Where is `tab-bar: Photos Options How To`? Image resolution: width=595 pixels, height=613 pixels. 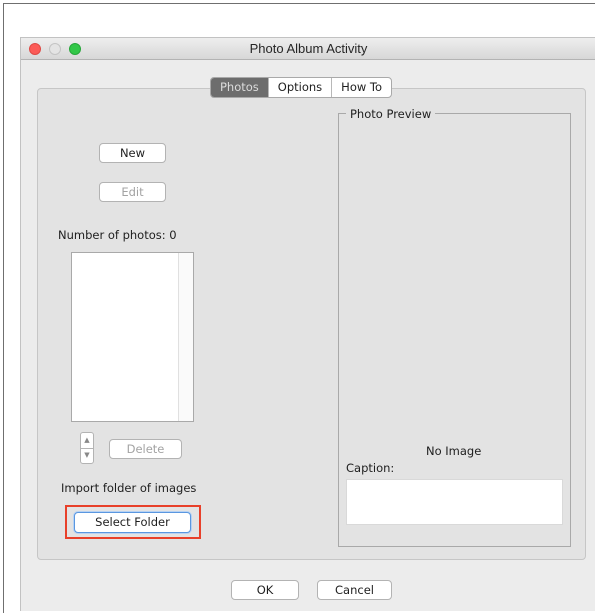
tab-bar: Photos Options How To is located at coordinates (301, 87).